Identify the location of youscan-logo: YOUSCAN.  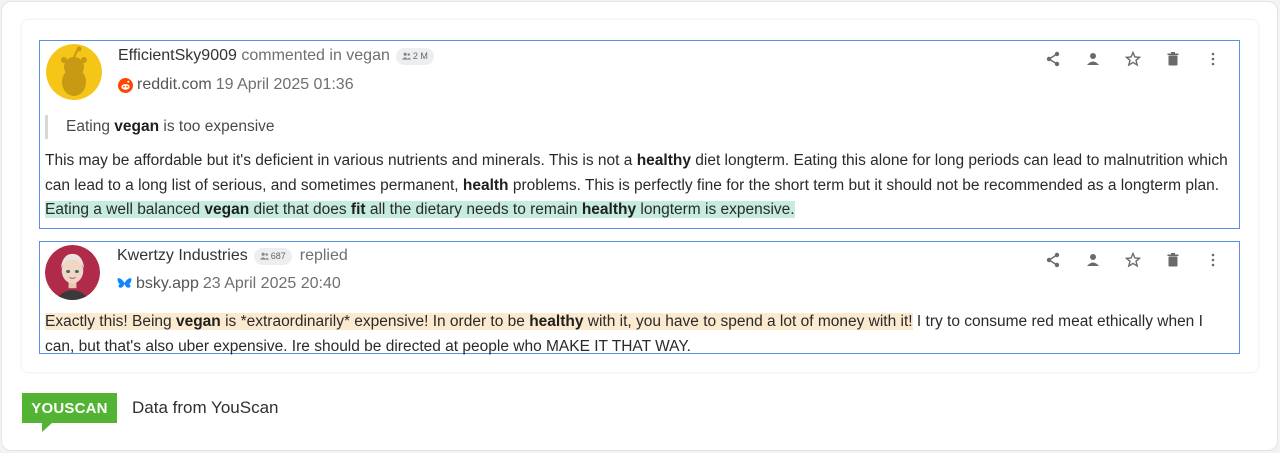
(69, 408).